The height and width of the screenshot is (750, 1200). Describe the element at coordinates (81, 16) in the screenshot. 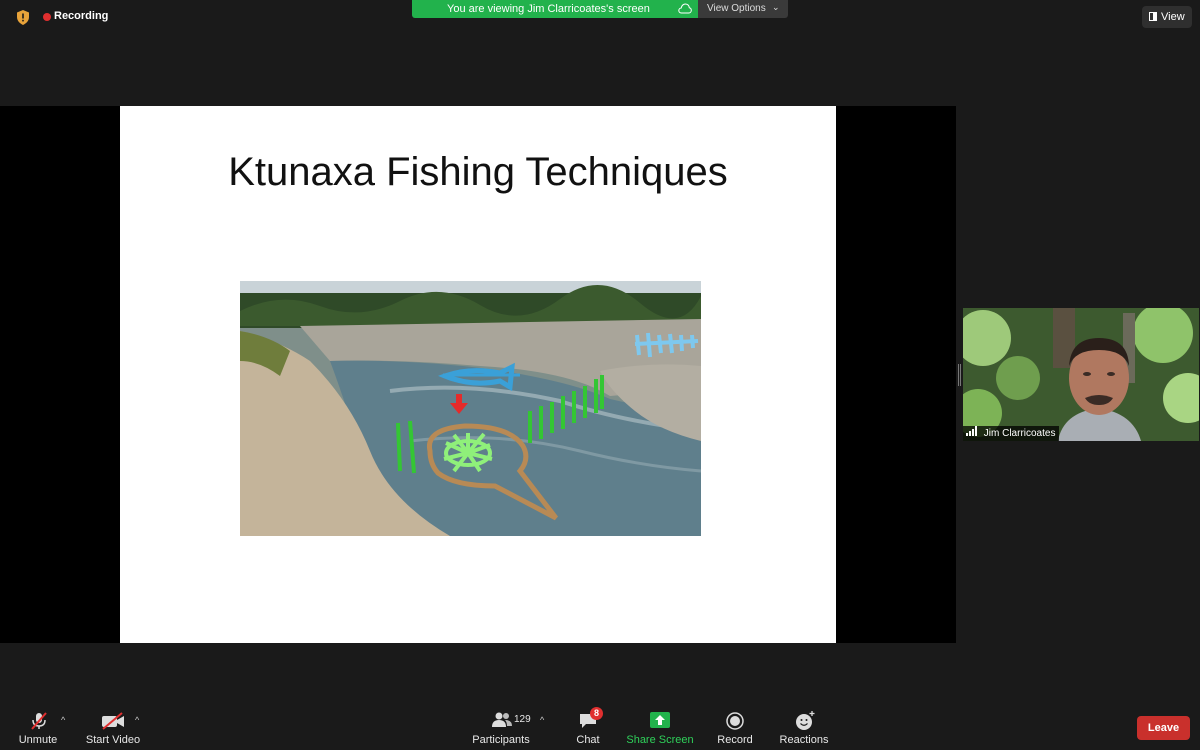

I see `recording-label: Recording` at that location.